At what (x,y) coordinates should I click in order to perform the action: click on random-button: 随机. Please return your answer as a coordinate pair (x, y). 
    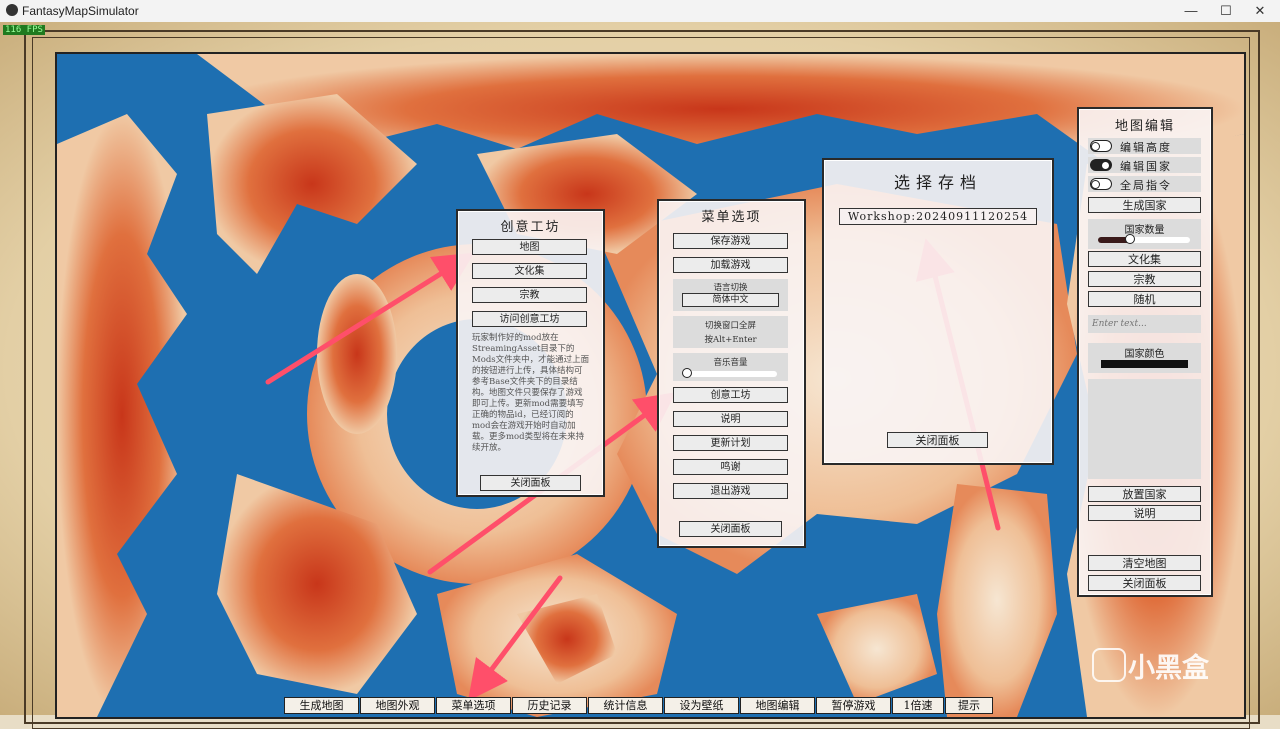
    Looking at the image, I should click on (1144, 299).